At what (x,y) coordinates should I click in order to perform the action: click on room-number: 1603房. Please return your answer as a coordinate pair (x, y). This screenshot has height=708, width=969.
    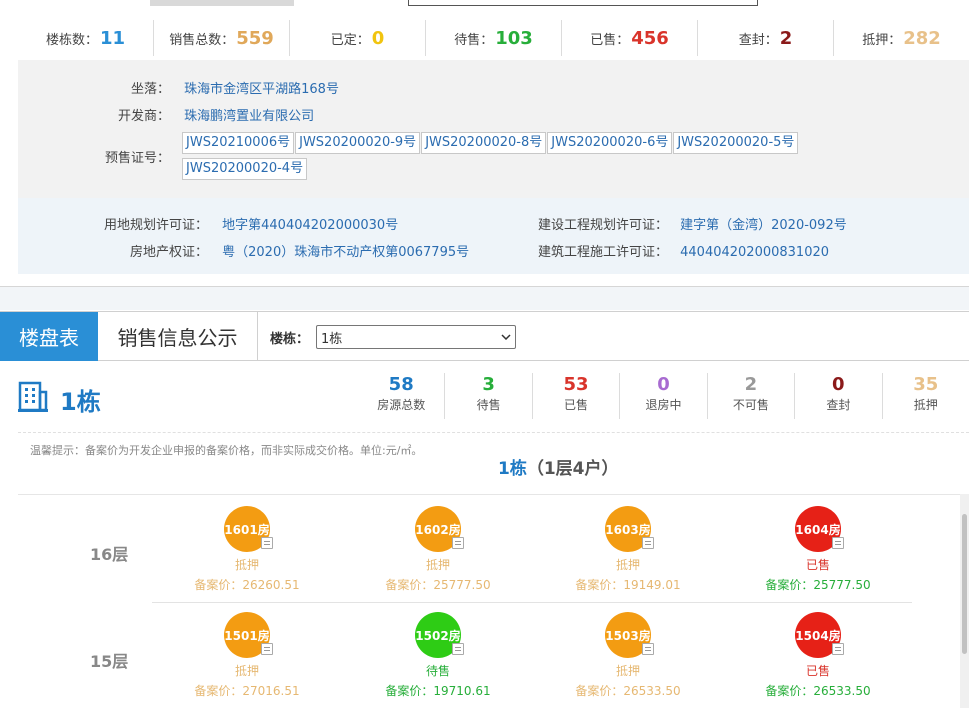
    Looking at the image, I should click on (628, 529).